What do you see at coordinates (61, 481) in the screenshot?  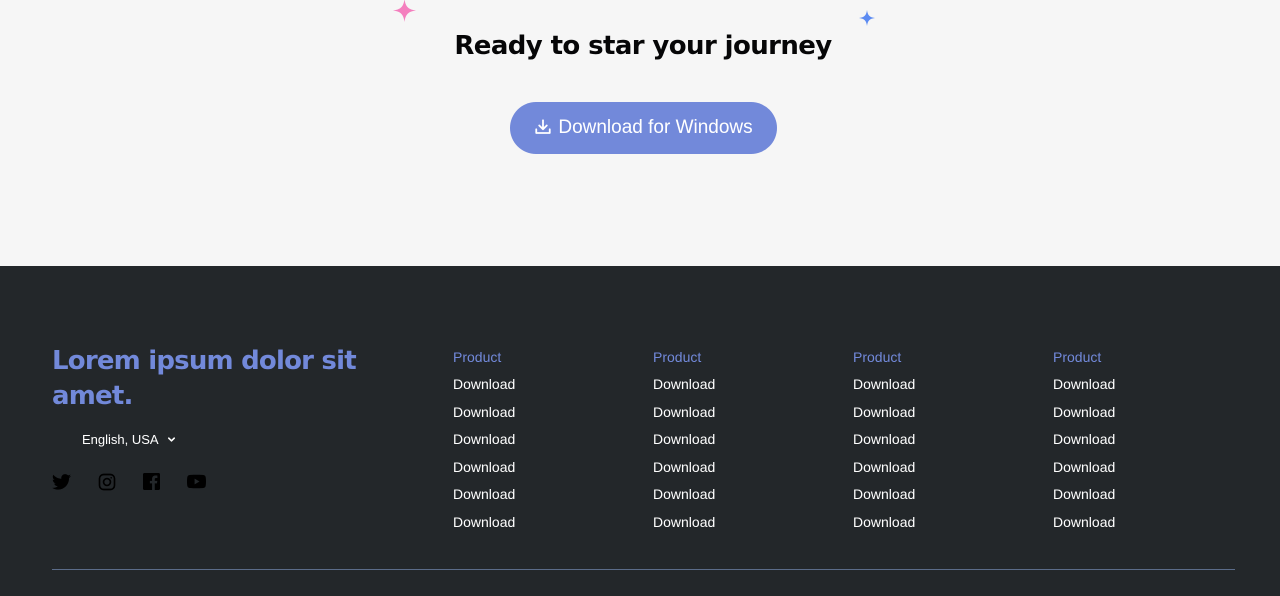 I see `twitter-icon` at bounding box center [61, 481].